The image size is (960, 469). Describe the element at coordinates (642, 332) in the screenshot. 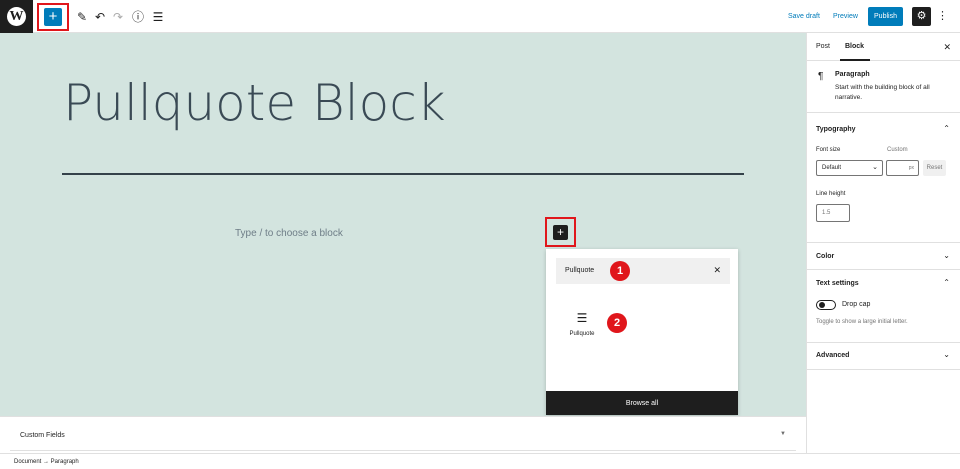

I see `block-inserter-popover: Pullquote ✕ 1 ☰ Pullquote 2 Browse all` at that location.